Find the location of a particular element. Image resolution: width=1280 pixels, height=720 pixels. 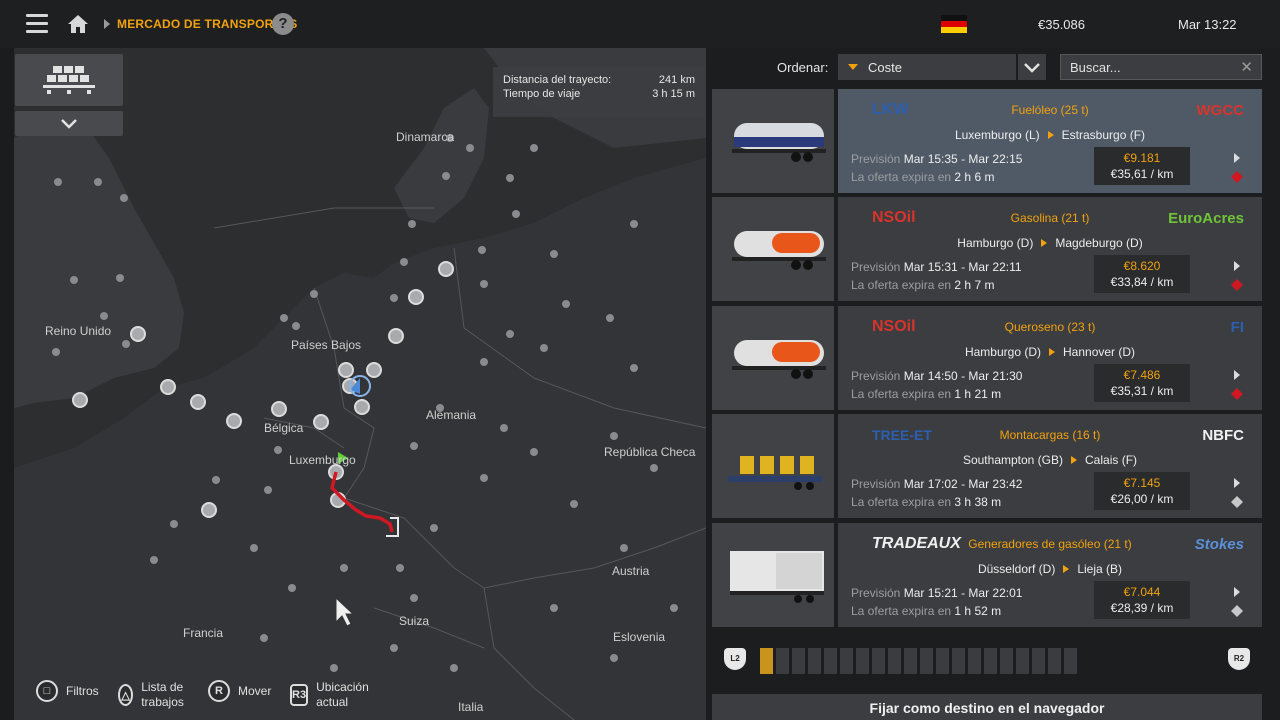

job-pager: L2 R2 is located at coordinates (994, 661).